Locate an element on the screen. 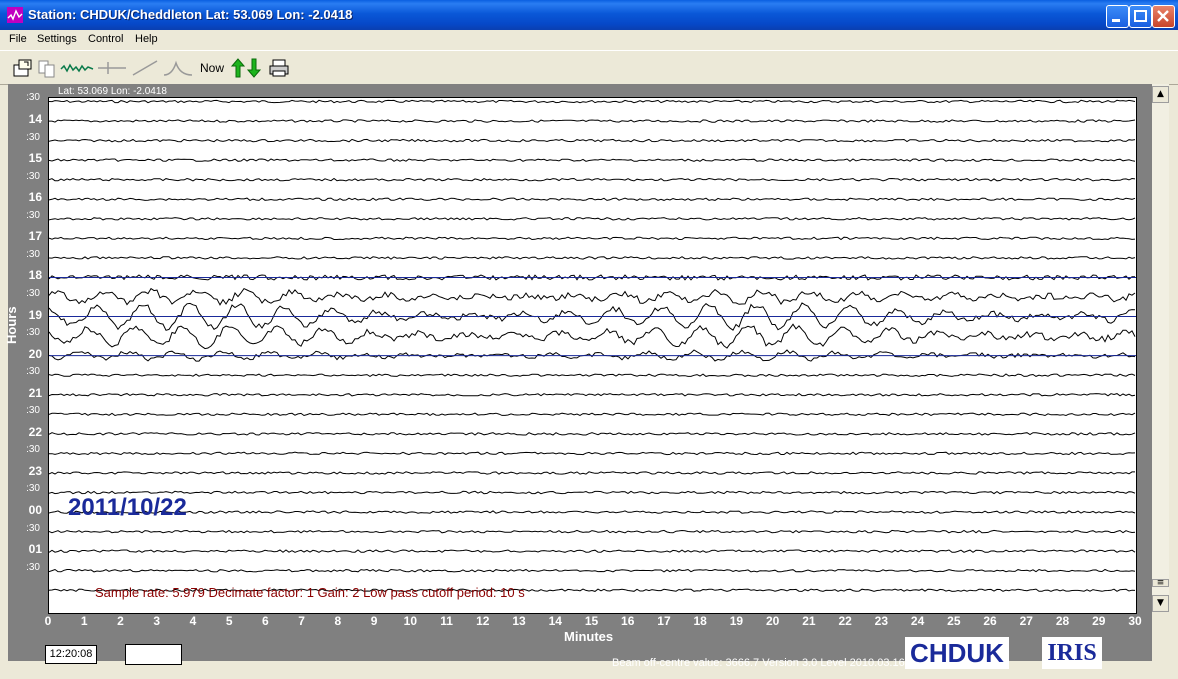 Image resolution: width=1178 pixels, height=679 pixels. svg-text: Hours is located at coordinates (11, 325).